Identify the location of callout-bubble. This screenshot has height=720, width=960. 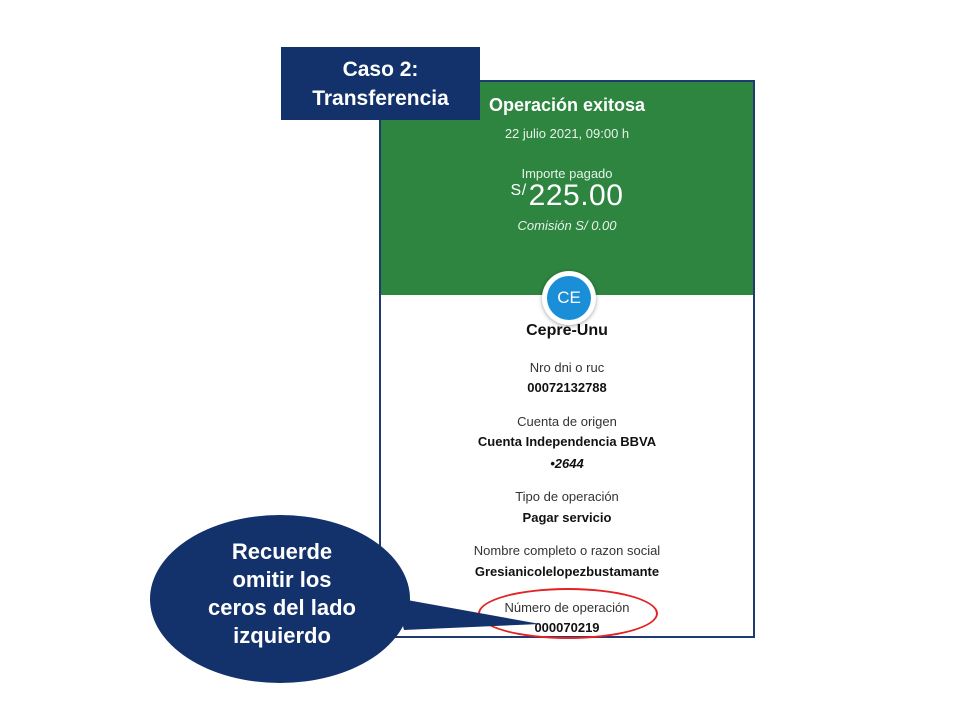
(345, 599).